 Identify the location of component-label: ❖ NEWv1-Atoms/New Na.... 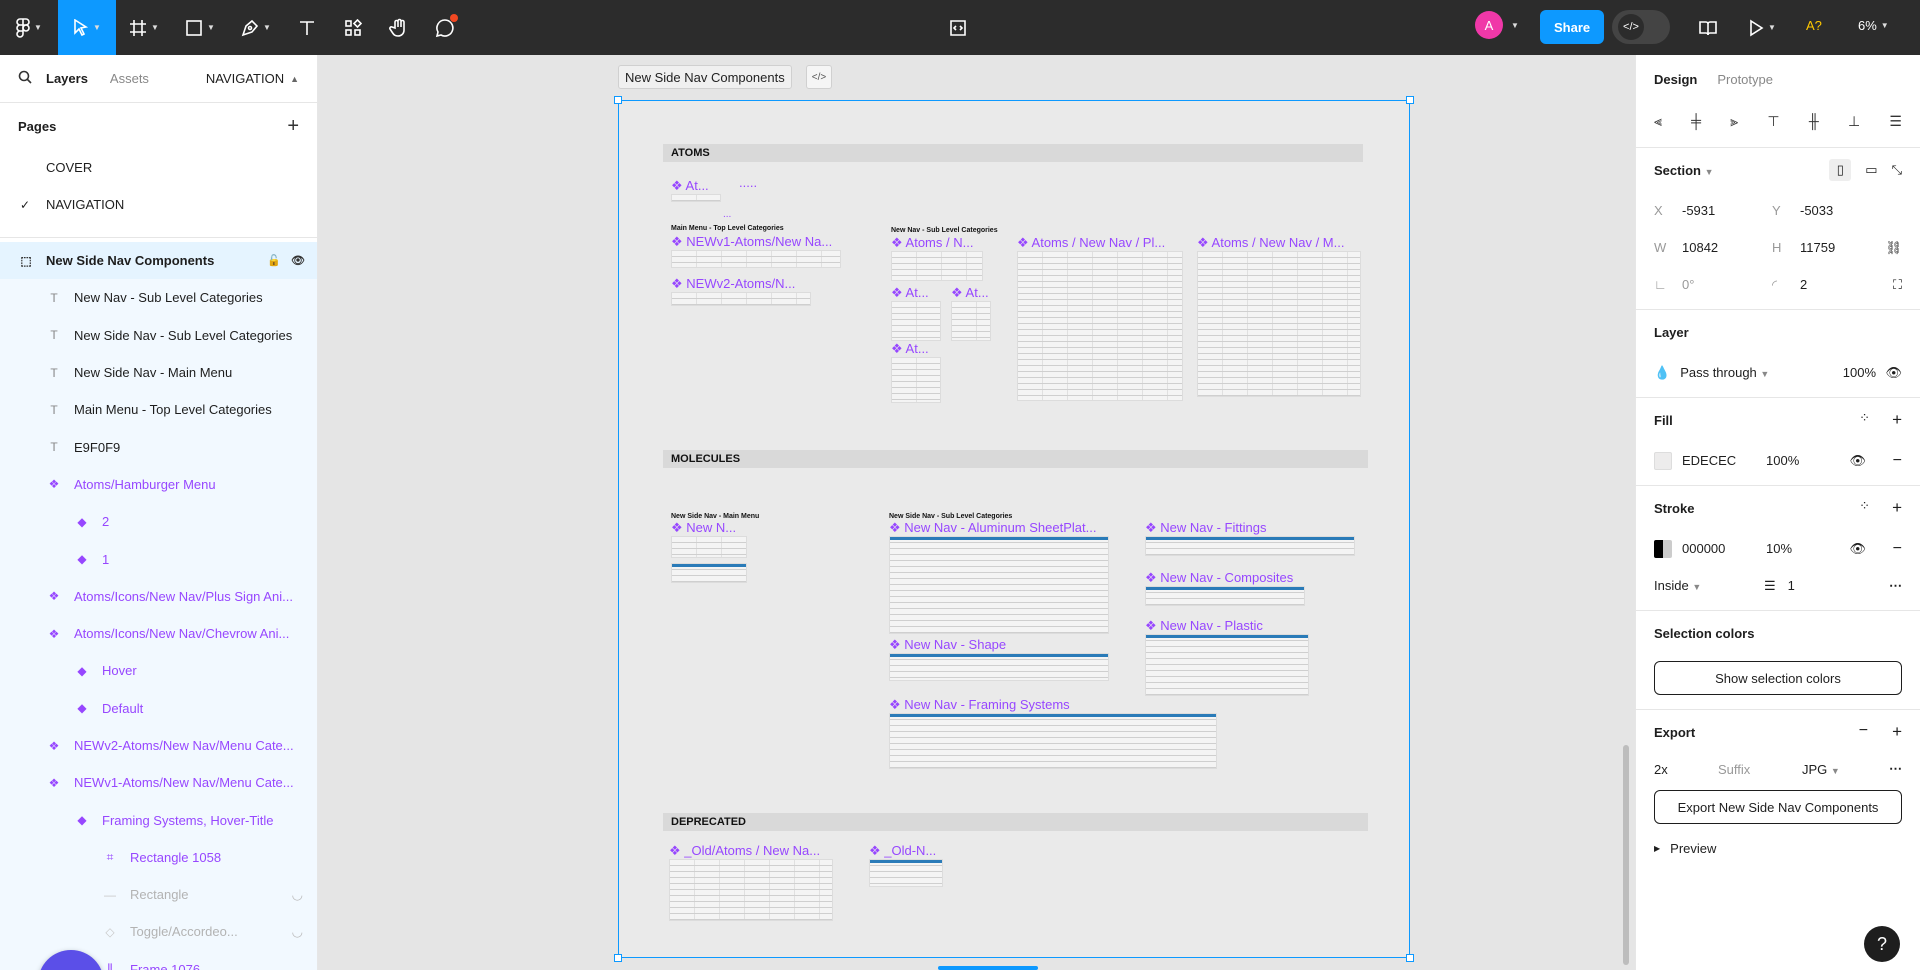
(751, 242).